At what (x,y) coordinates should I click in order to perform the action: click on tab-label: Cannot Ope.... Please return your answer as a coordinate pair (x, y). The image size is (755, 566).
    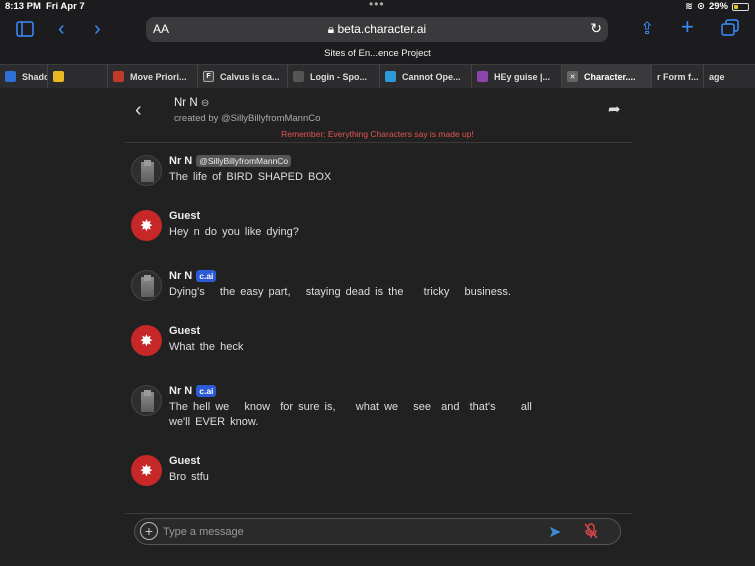
    Looking at the image, I should click on (431, 76).